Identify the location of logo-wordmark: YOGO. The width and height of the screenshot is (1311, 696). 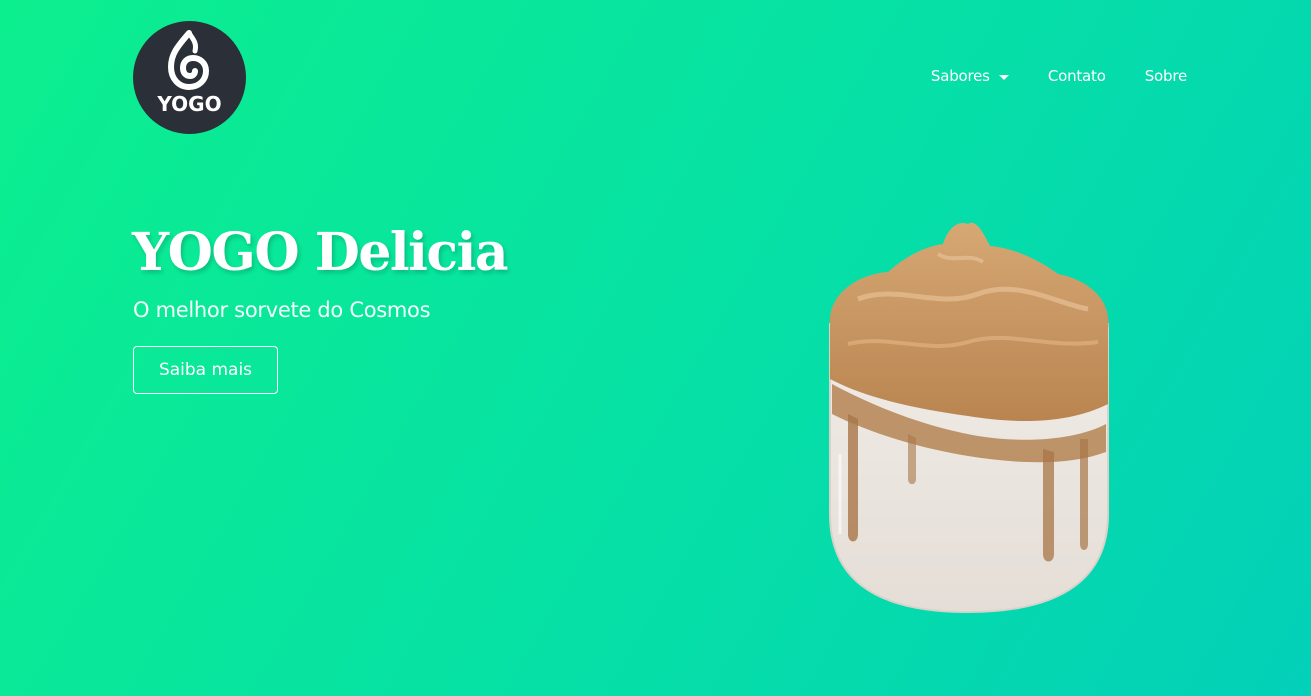
(188, 104).